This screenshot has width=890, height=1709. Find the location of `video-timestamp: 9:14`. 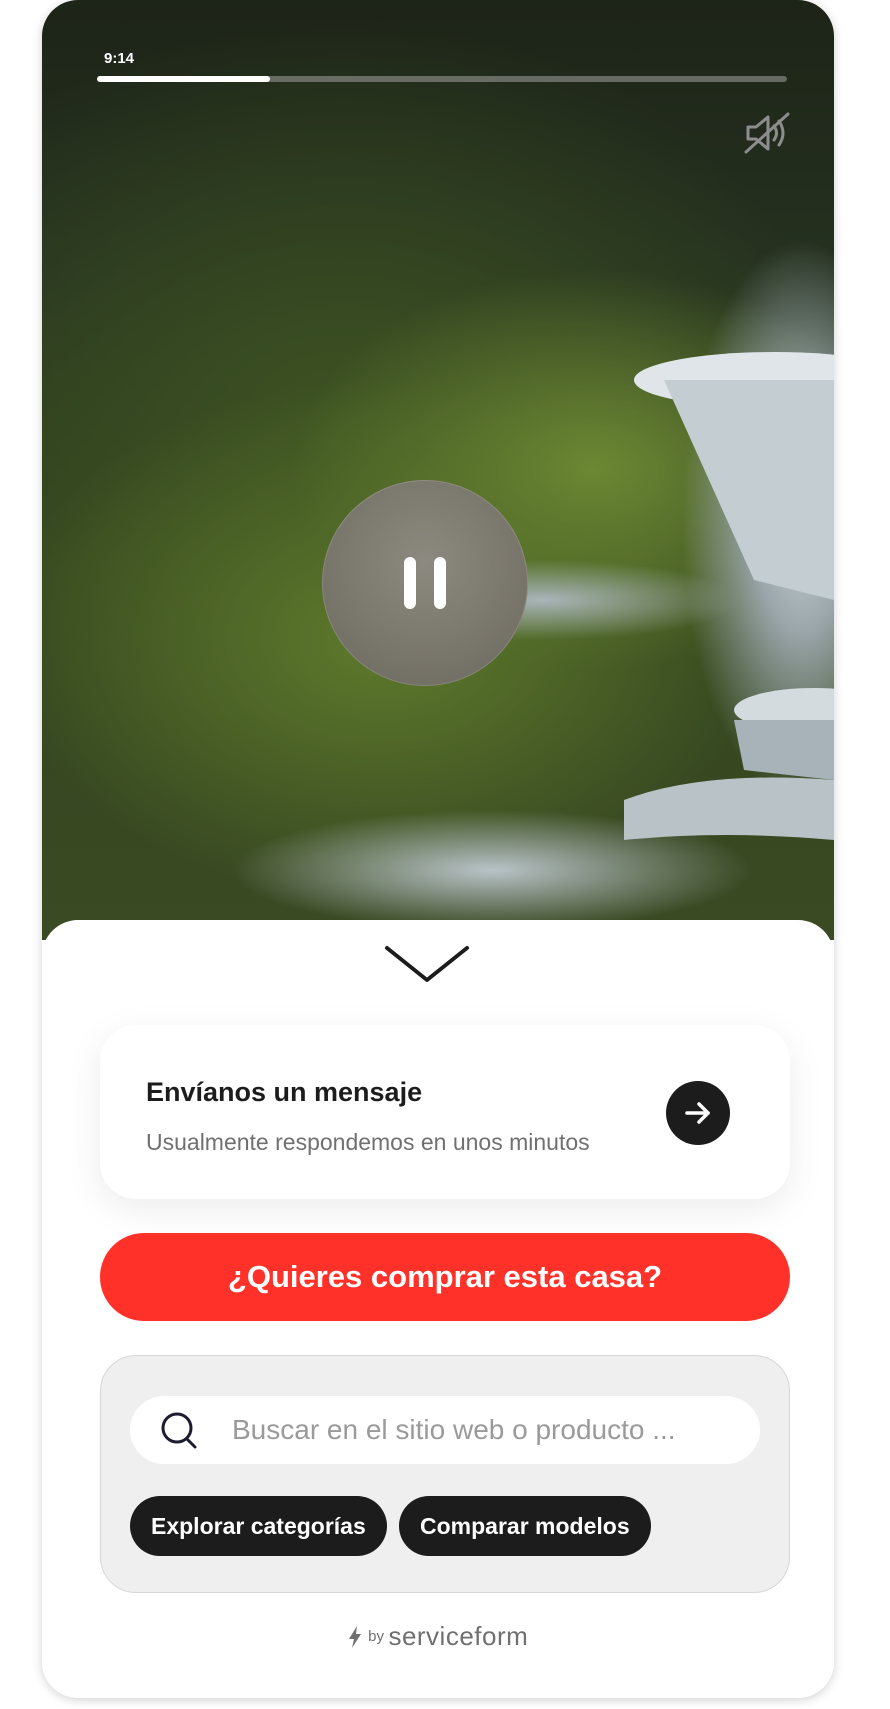

video-timestamp: 9:14 is located at coordinates (119, 58).